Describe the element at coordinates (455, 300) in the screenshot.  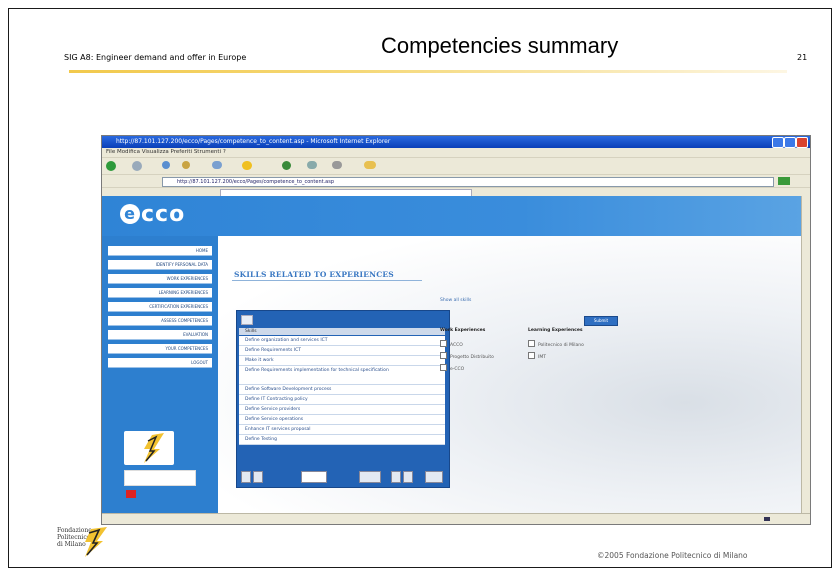
I see `show-all-link: Show all skills` at that location.